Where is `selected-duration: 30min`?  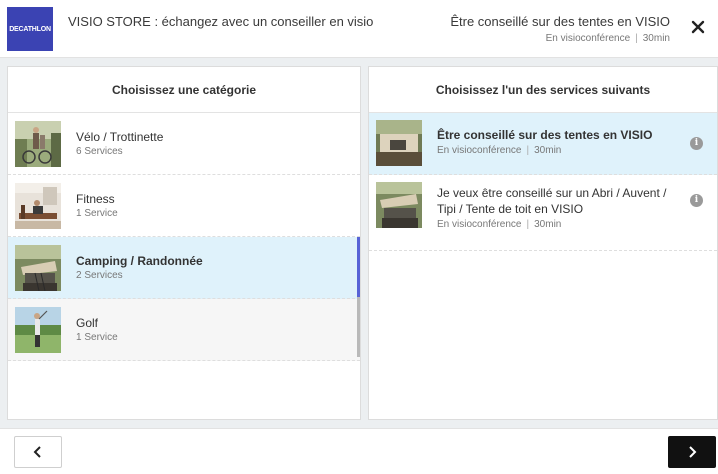
selected-duration: 30min is located at coordinates (656, 38).